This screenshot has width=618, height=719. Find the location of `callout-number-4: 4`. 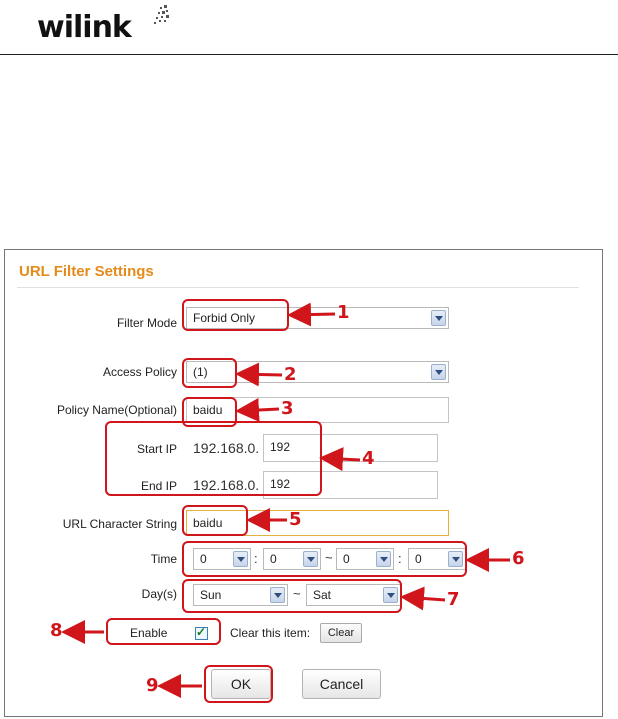

callout-number-4: 4 is located at coordinates (368, 458).